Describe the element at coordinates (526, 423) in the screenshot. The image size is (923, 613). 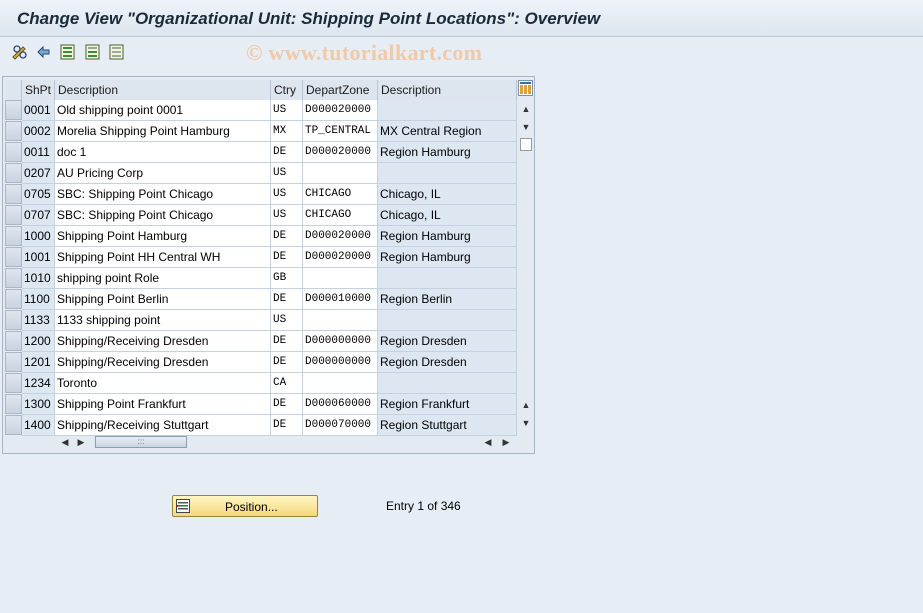
I see `page-down-icon: ▼` at that location.